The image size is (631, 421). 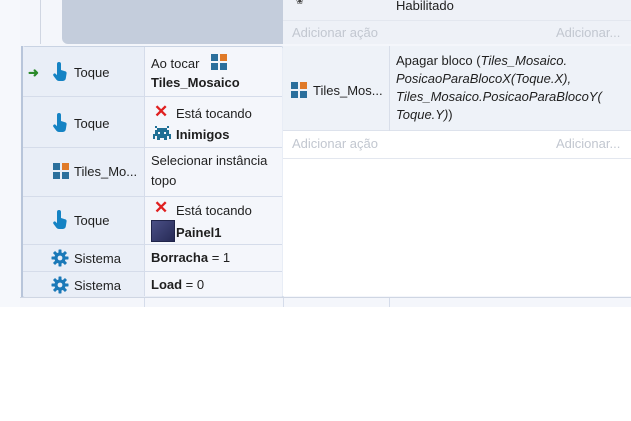 I want to click on sprite-thumbnail-icon, so click(x=163, y=231).